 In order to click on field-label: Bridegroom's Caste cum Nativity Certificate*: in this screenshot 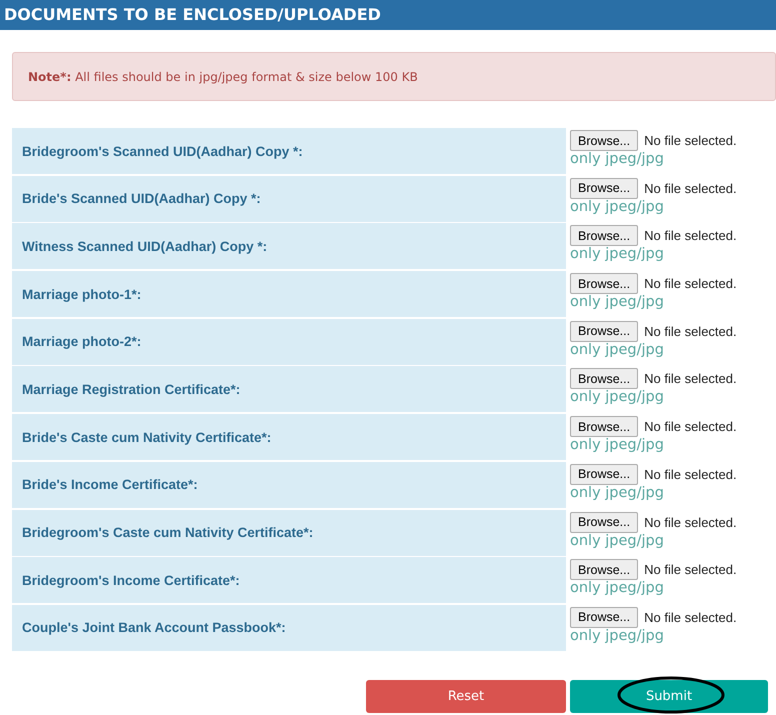, I will do `click(289, 533)`.